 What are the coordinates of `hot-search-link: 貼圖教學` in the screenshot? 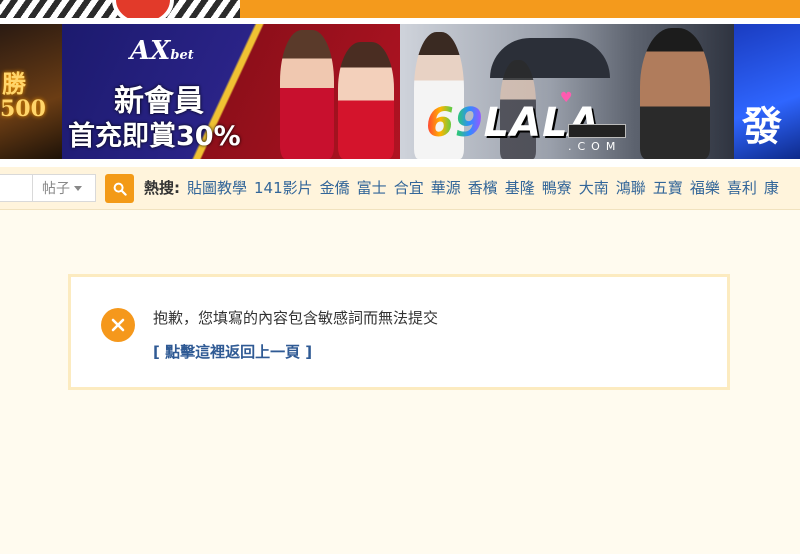 It's located at (217, 188).